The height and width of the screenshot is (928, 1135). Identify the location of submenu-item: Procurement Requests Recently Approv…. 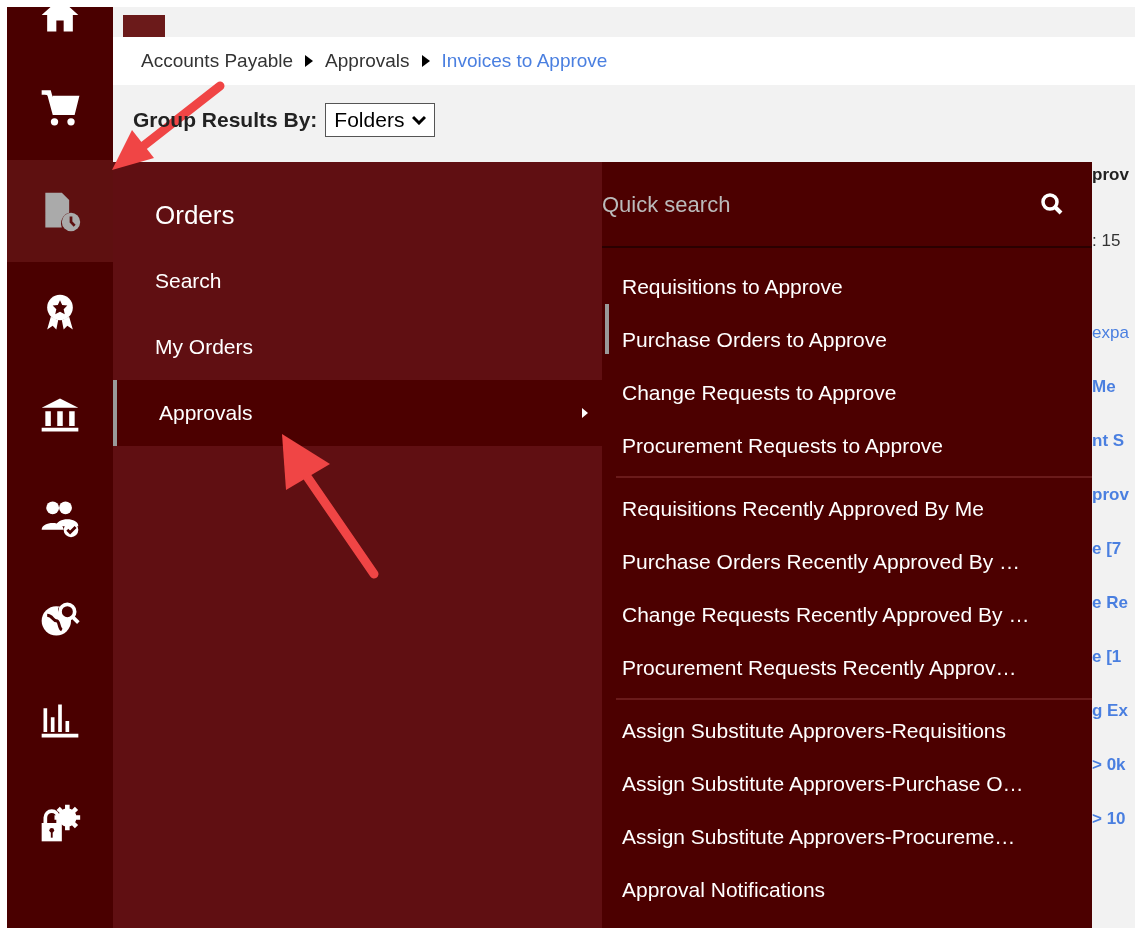
(847, 667).